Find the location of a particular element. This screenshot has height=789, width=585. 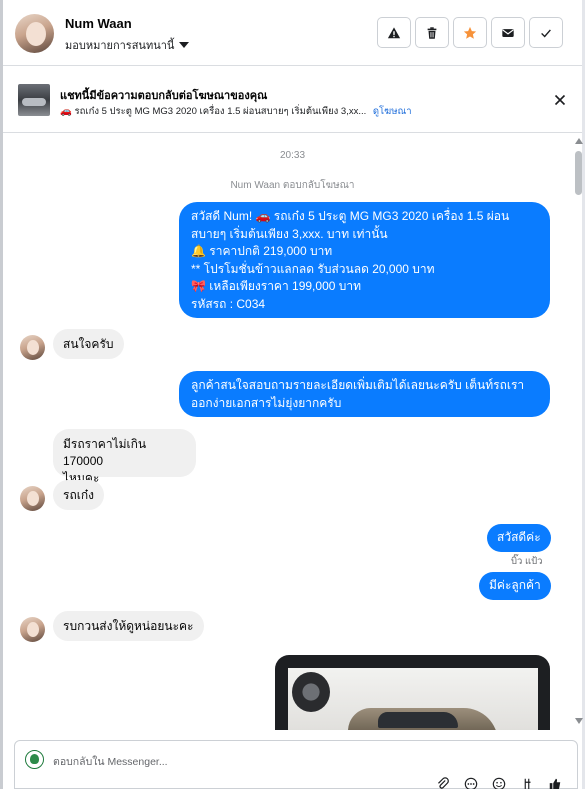

warning-icon is located at coordinates (394, 32).